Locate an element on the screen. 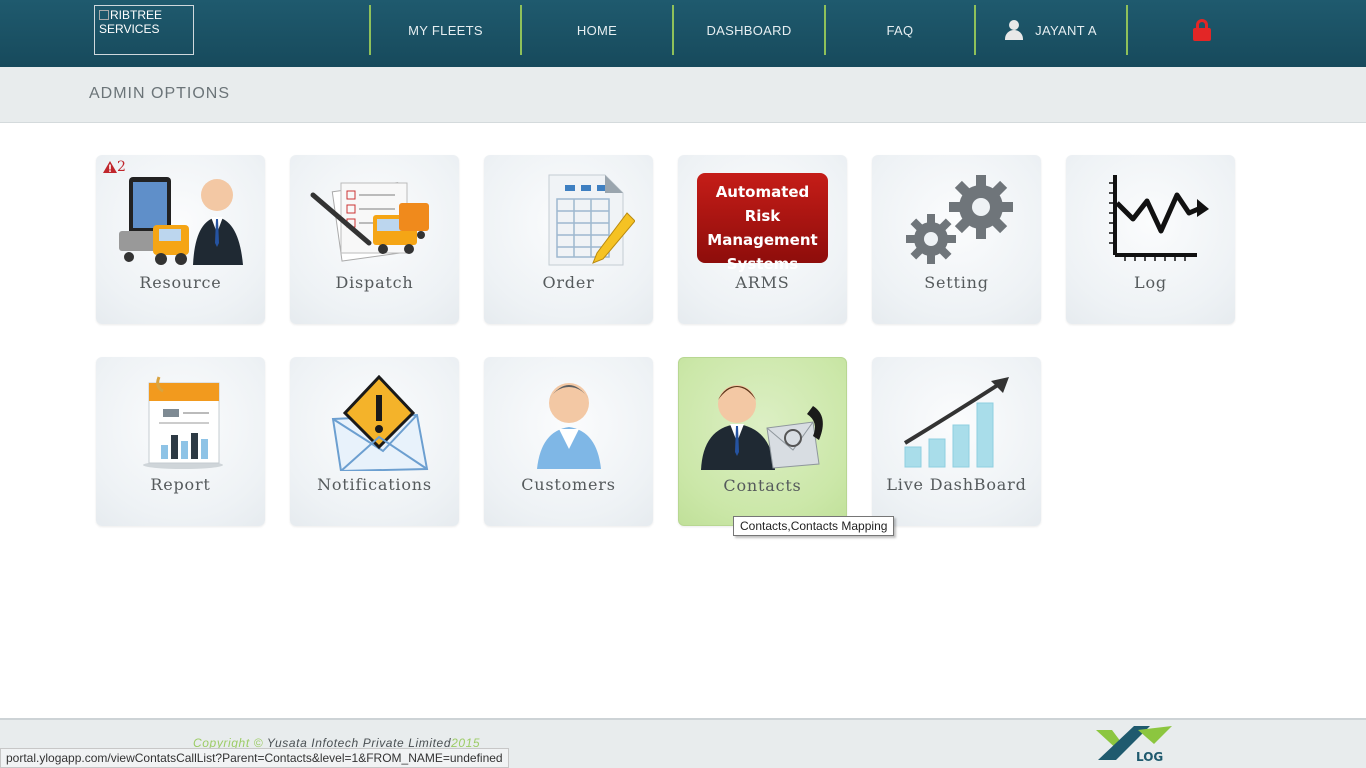  nav-home: HOME is located at coordinates (597, 30).